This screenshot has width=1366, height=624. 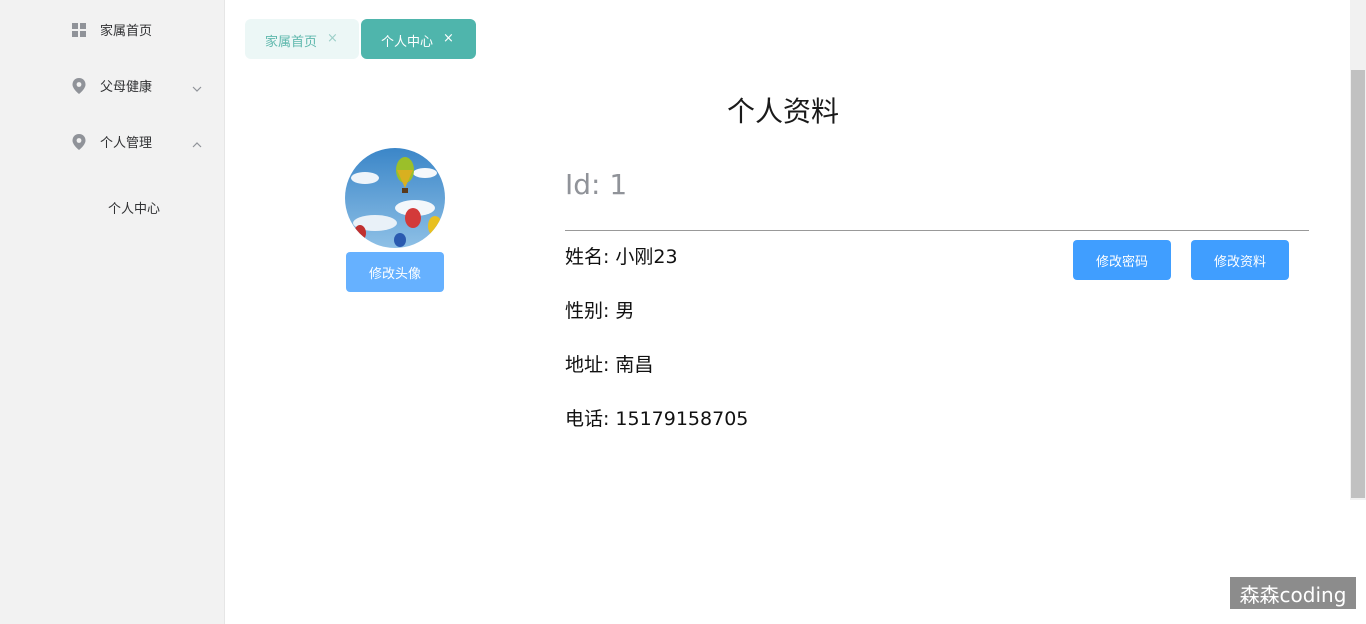 What do you see at coordinates (126, 143) in the screenshot?
I see `sidebar-item-label: 个人管理` at bounding box center [126, 143].